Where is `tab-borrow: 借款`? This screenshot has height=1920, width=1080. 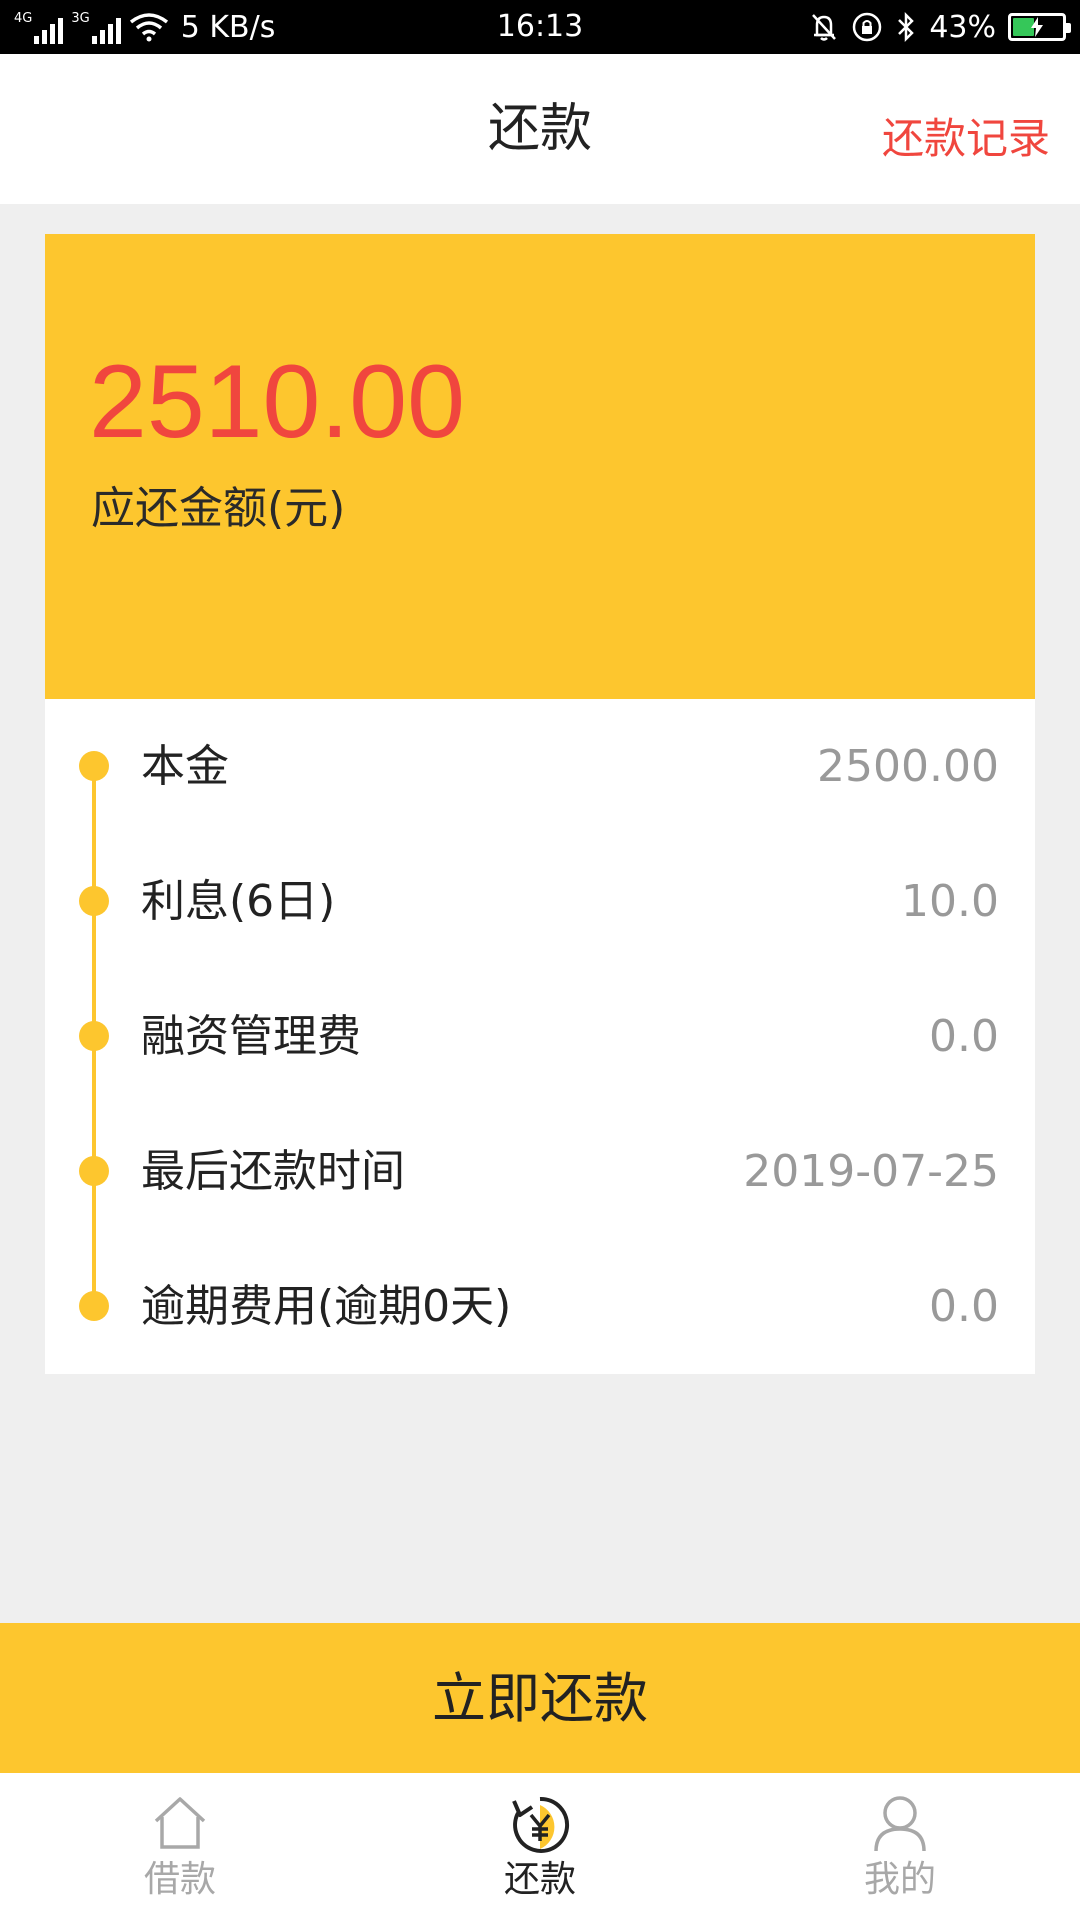 tab-borrow: 借款 is located at coordinates (180, 1846).